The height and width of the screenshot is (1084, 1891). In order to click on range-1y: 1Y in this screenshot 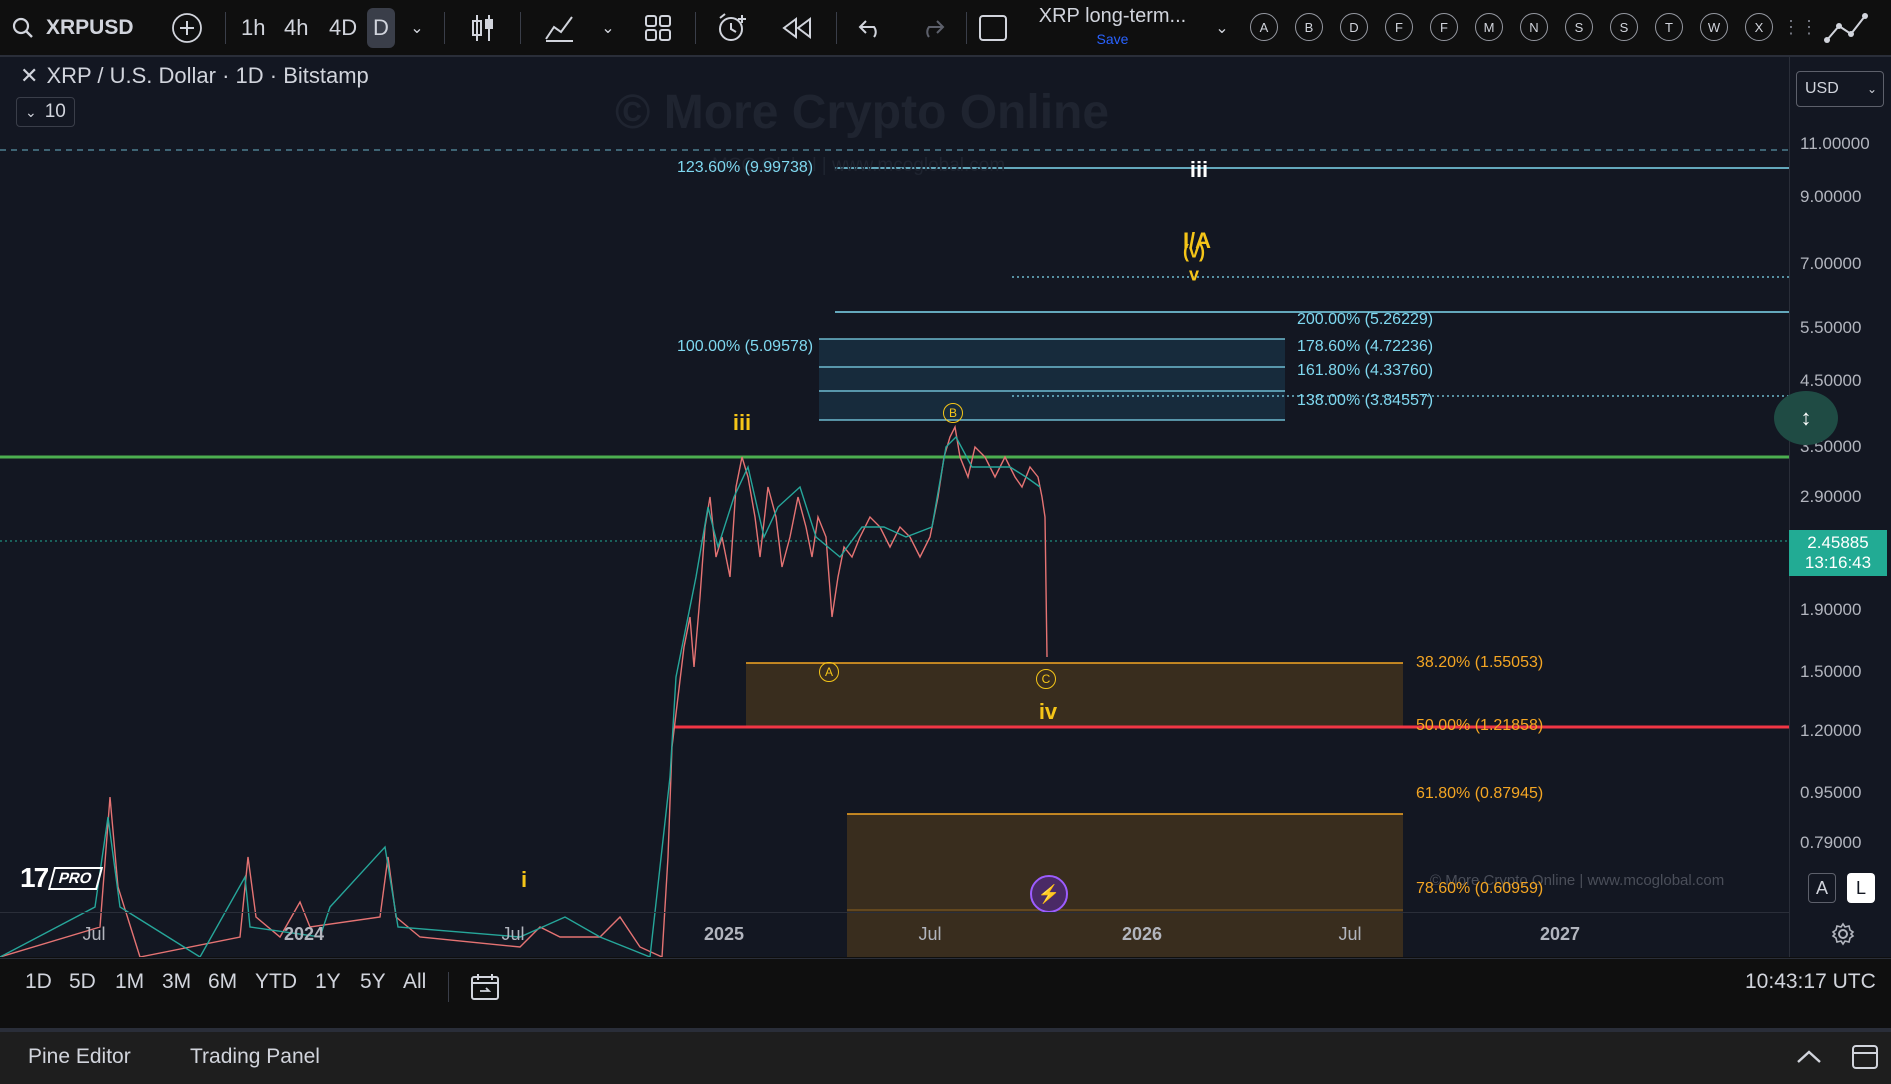, I will do `click(328, 982)`.